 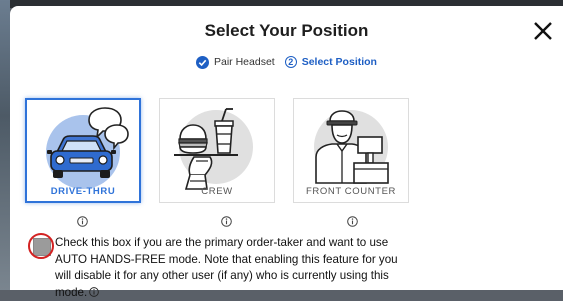 I want to click on stepper: Pair Headset 2 Select Position, so click(x=286, y=62).